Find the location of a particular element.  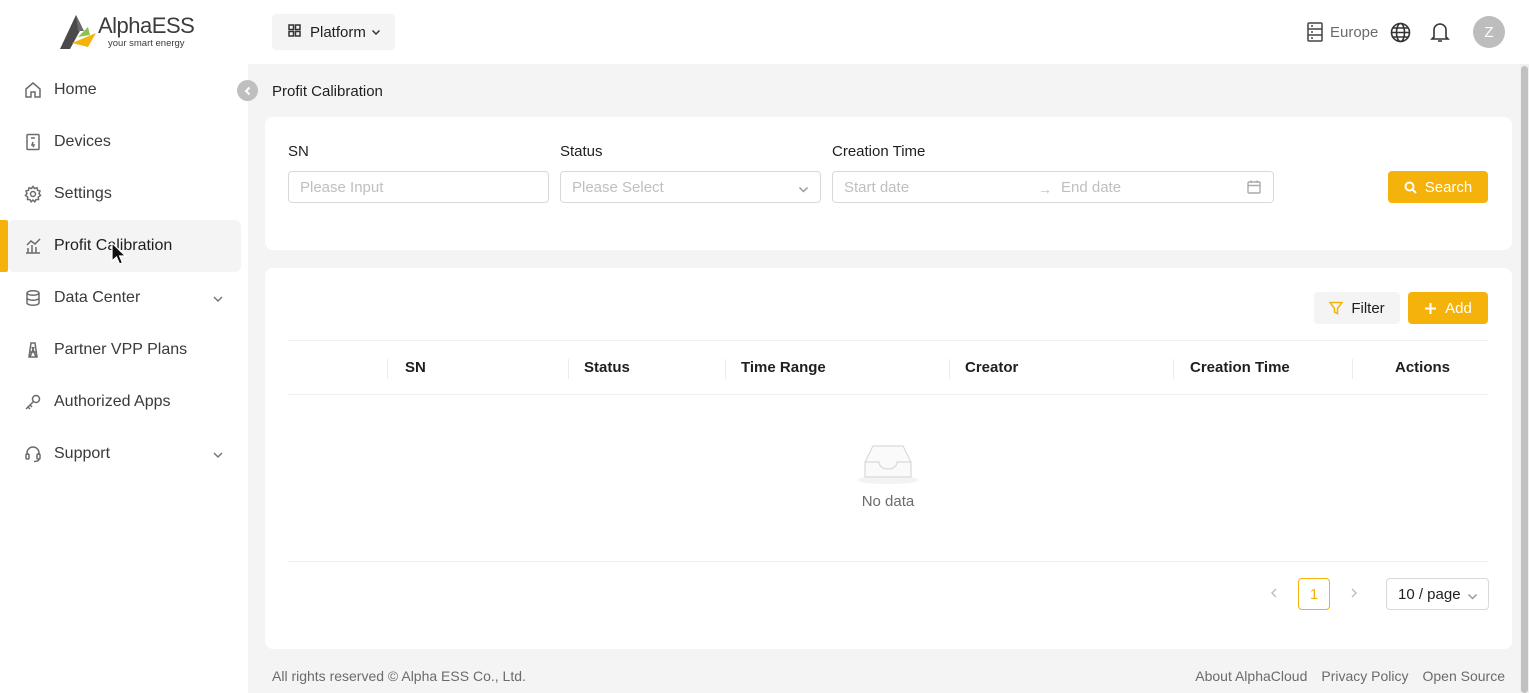

sn-label: SN is located at coordinates (298, 151).